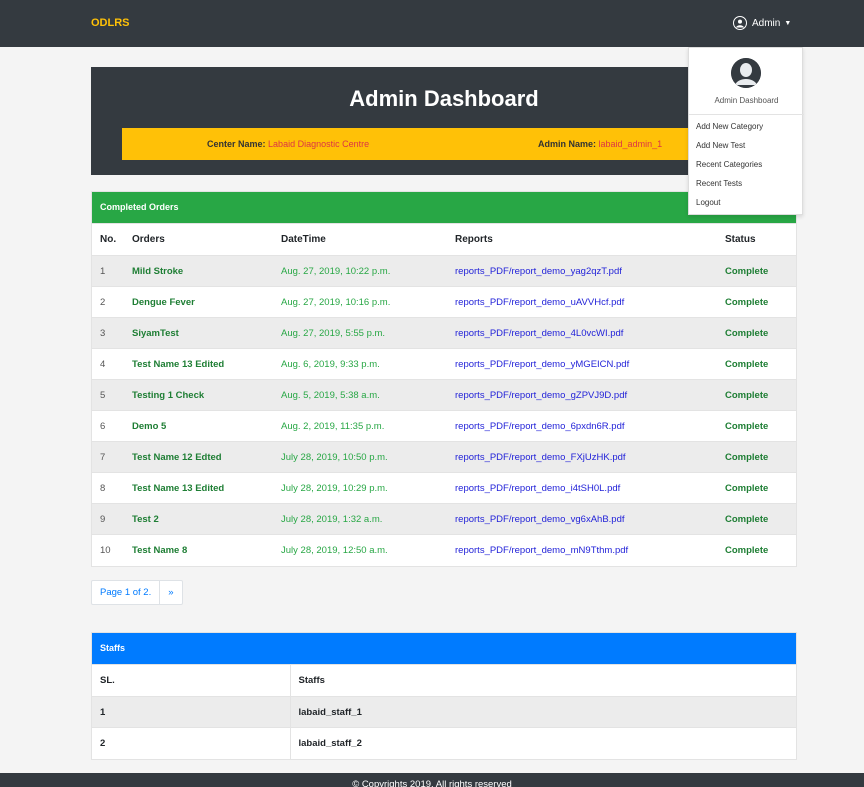  I want to click on cell-report-link: reports_PDF/report_demo_4L0vcWI.pdf, so click(539, 333).